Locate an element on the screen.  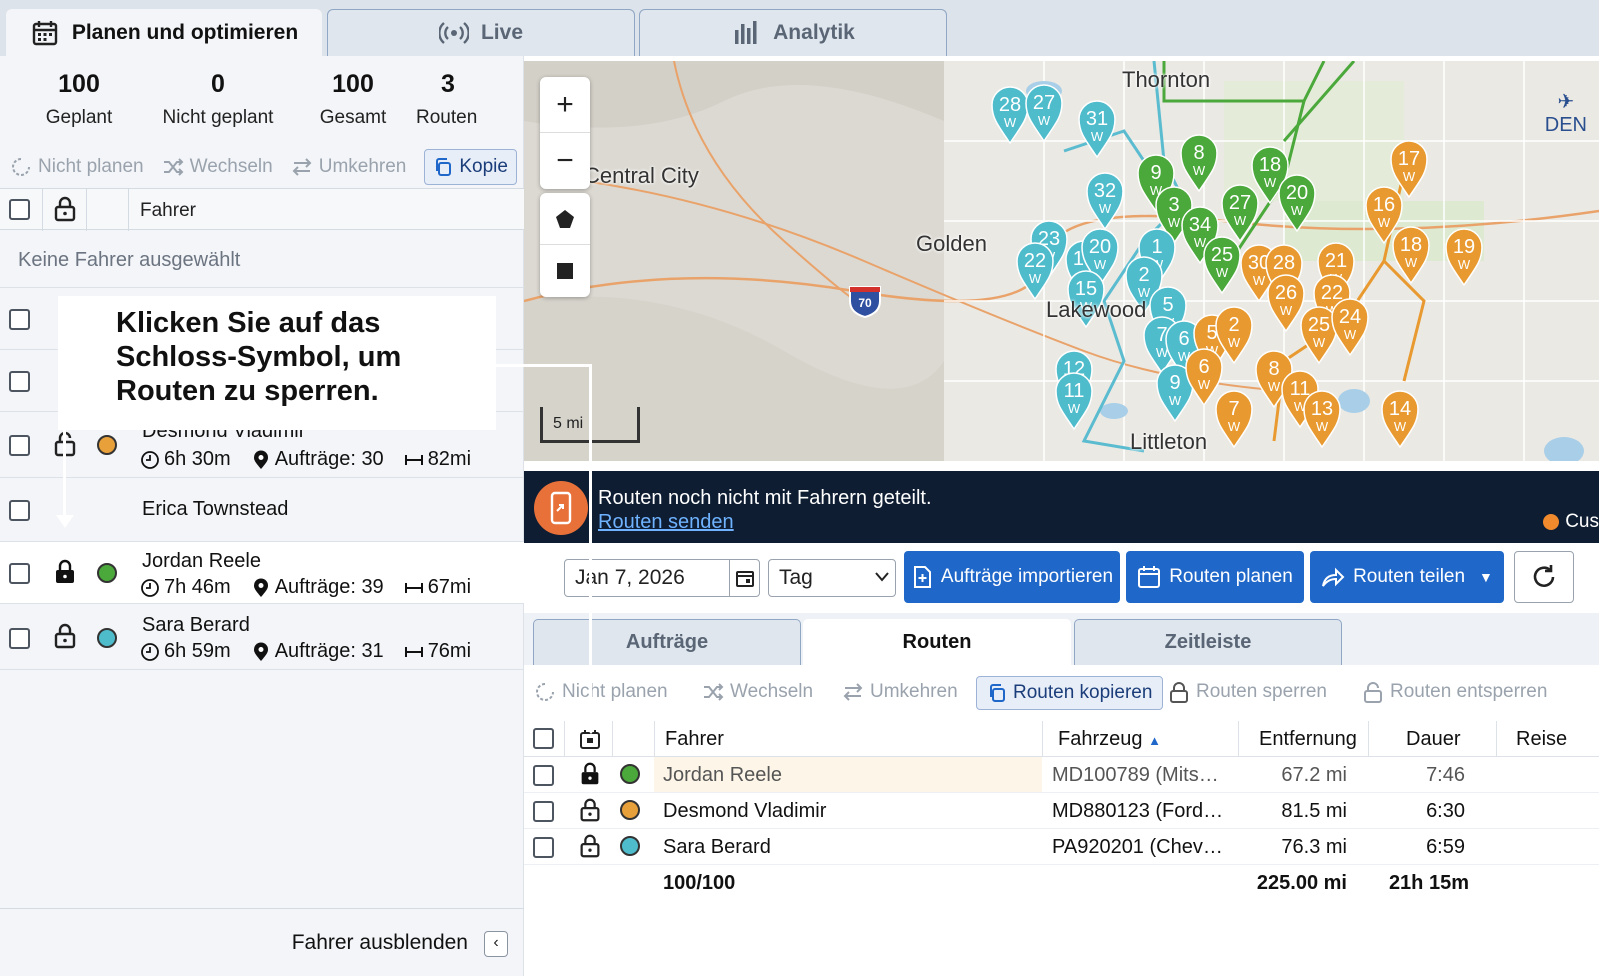
send-routes-link: Routen senden is located at coordinates (666, 522).